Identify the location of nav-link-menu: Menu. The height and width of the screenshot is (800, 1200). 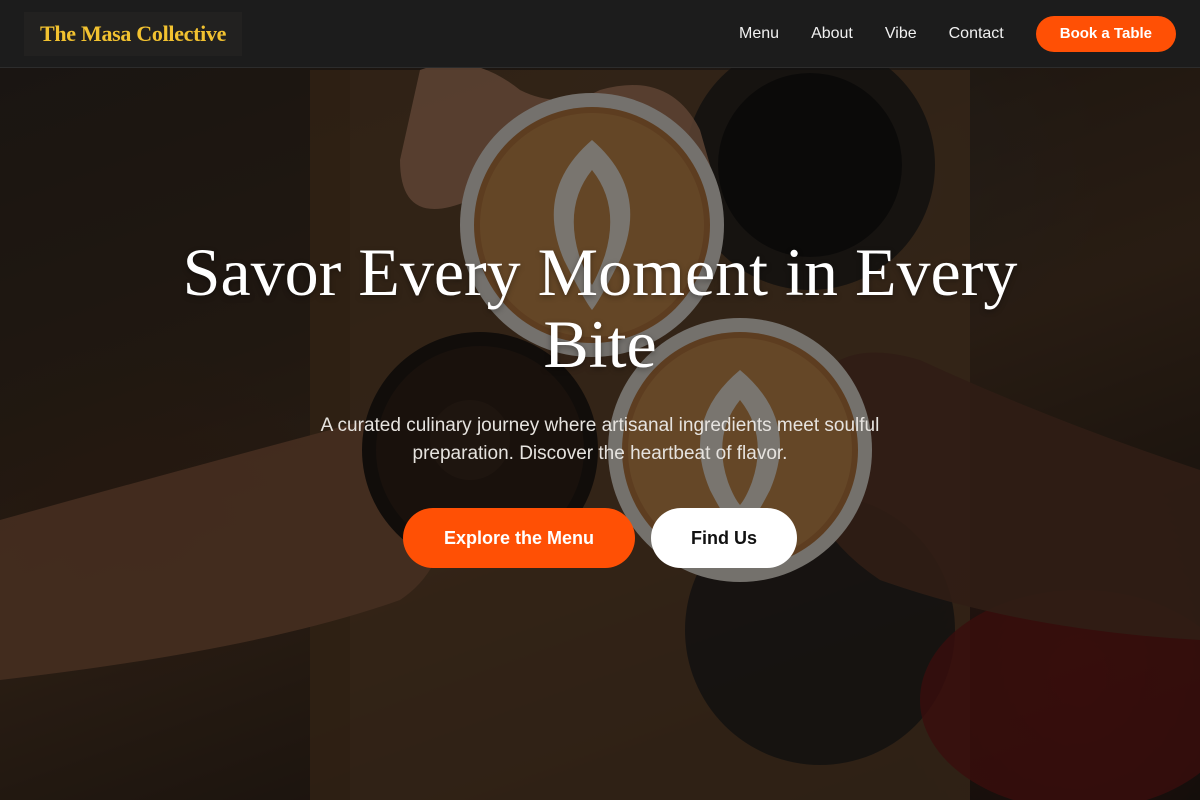
(759, 34).